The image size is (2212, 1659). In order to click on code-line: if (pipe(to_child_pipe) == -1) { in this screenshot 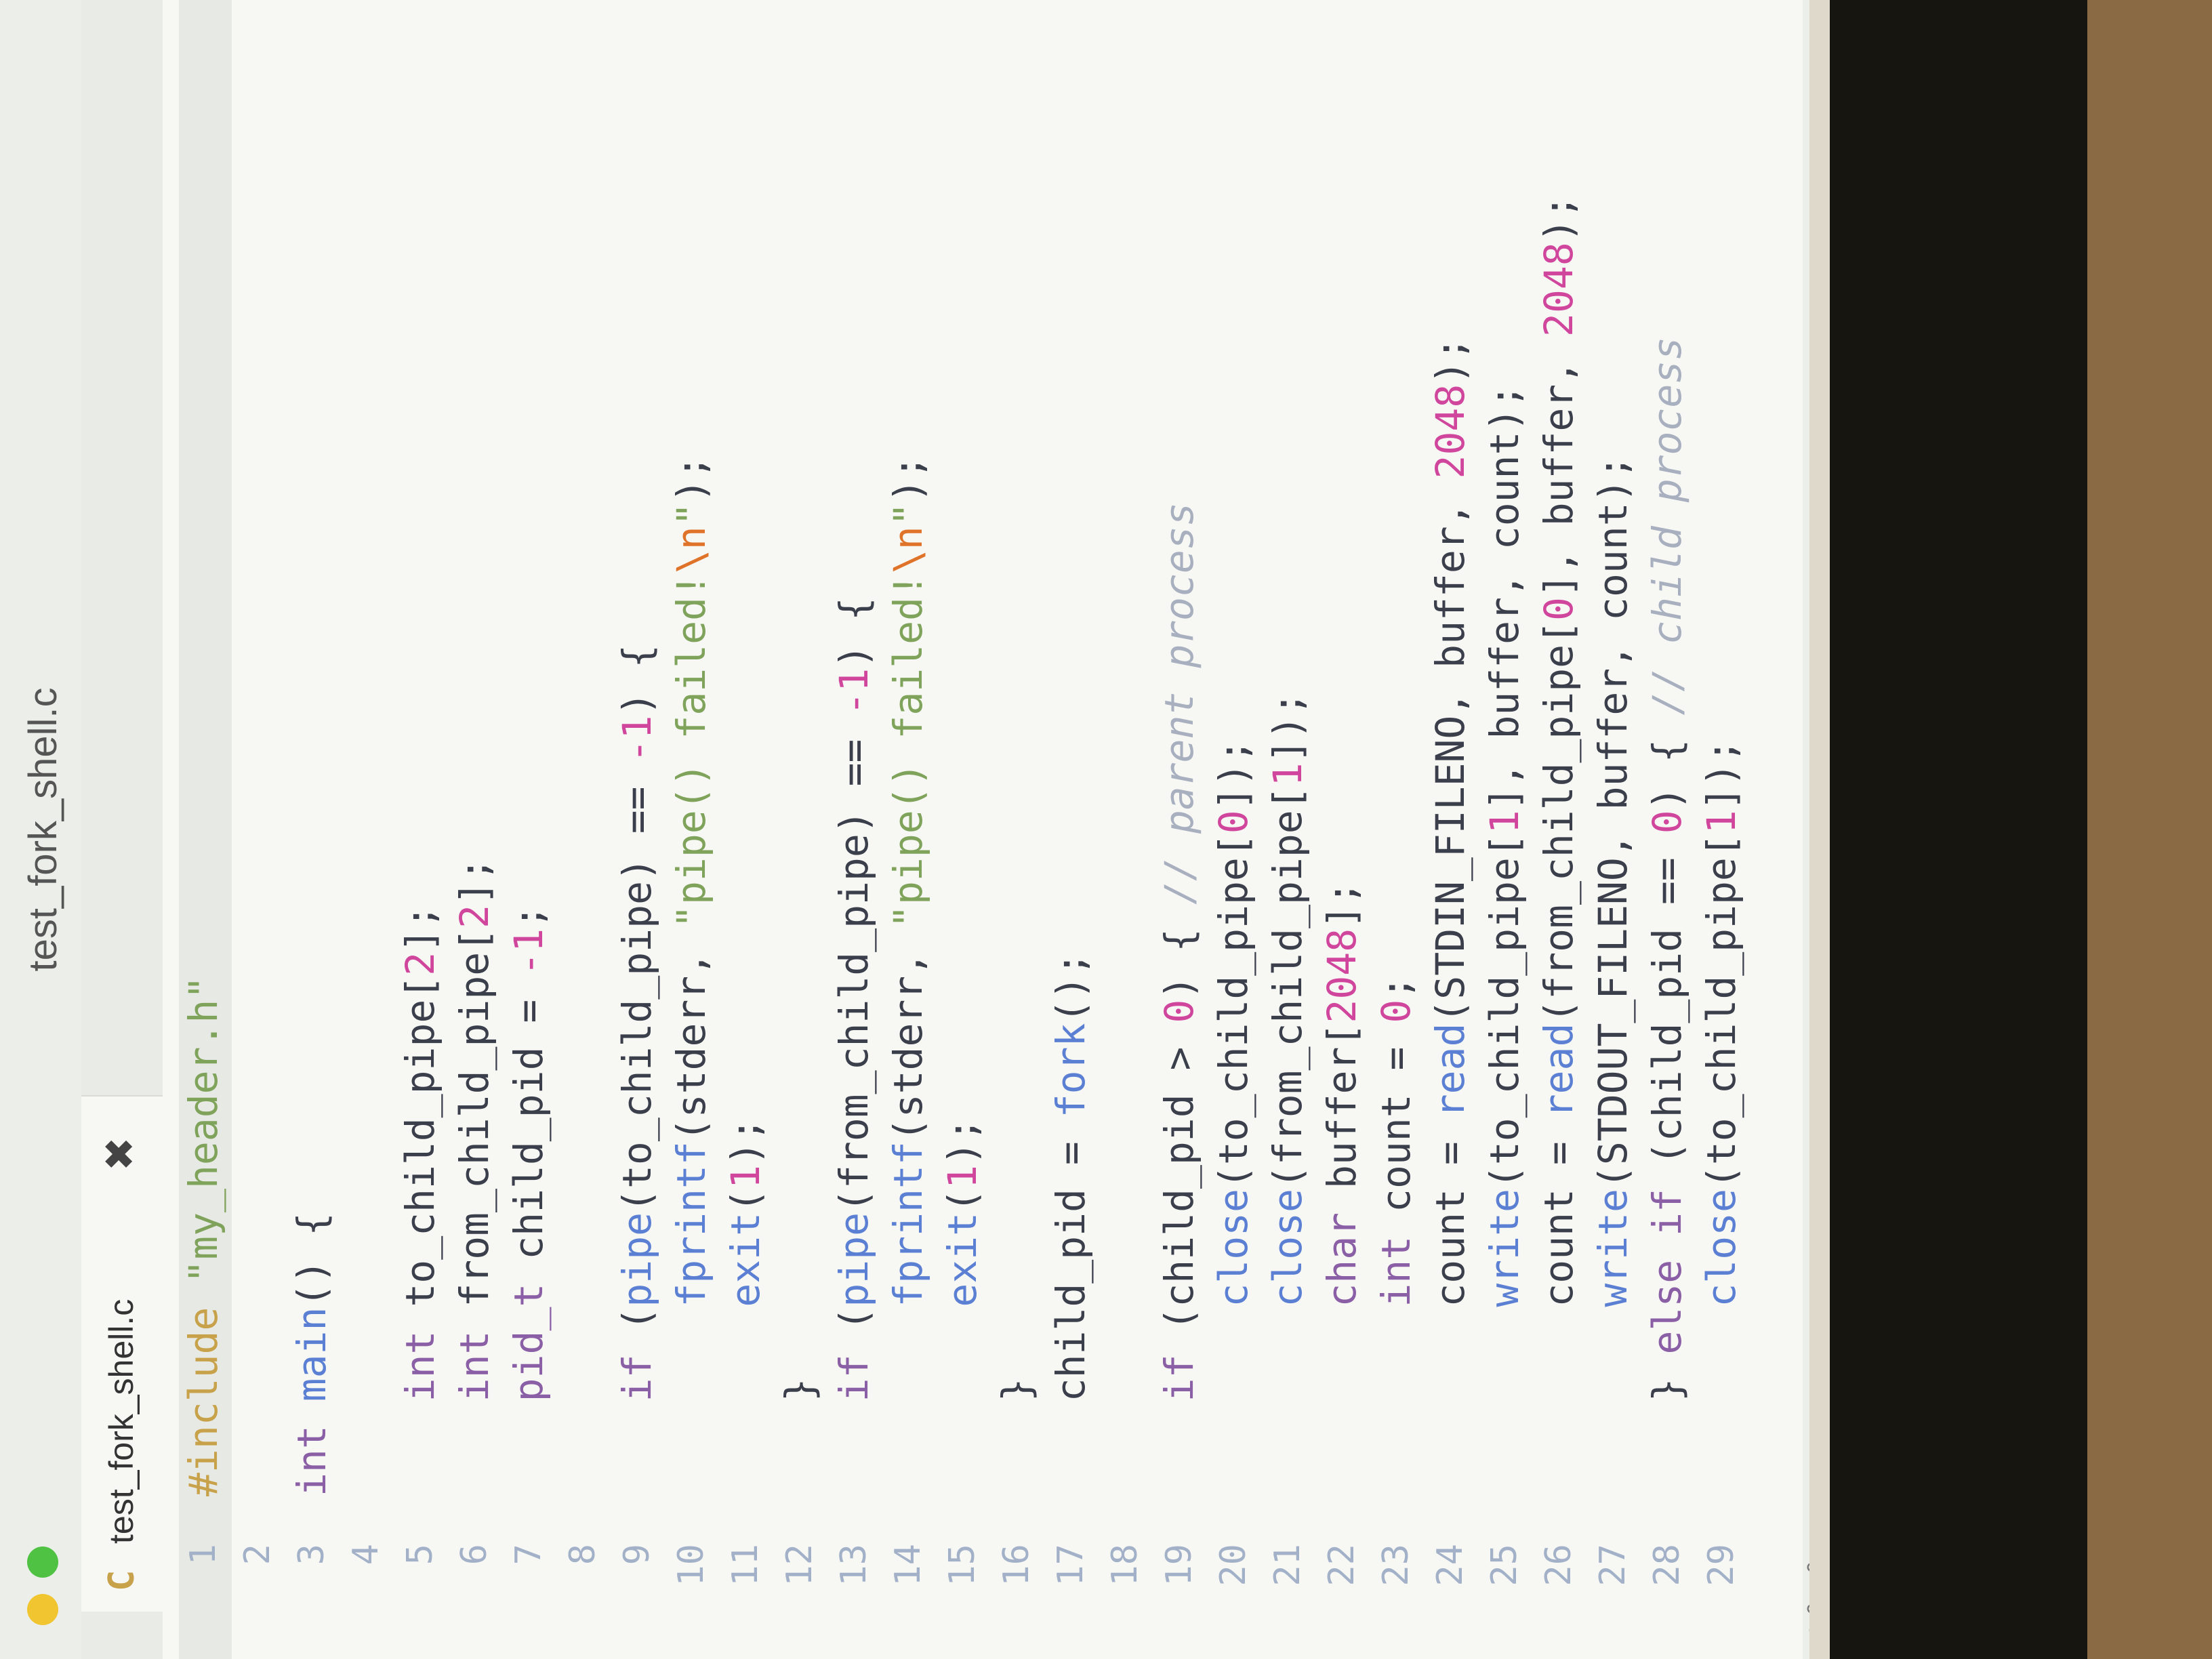, I will do `click(637, 1070)`.